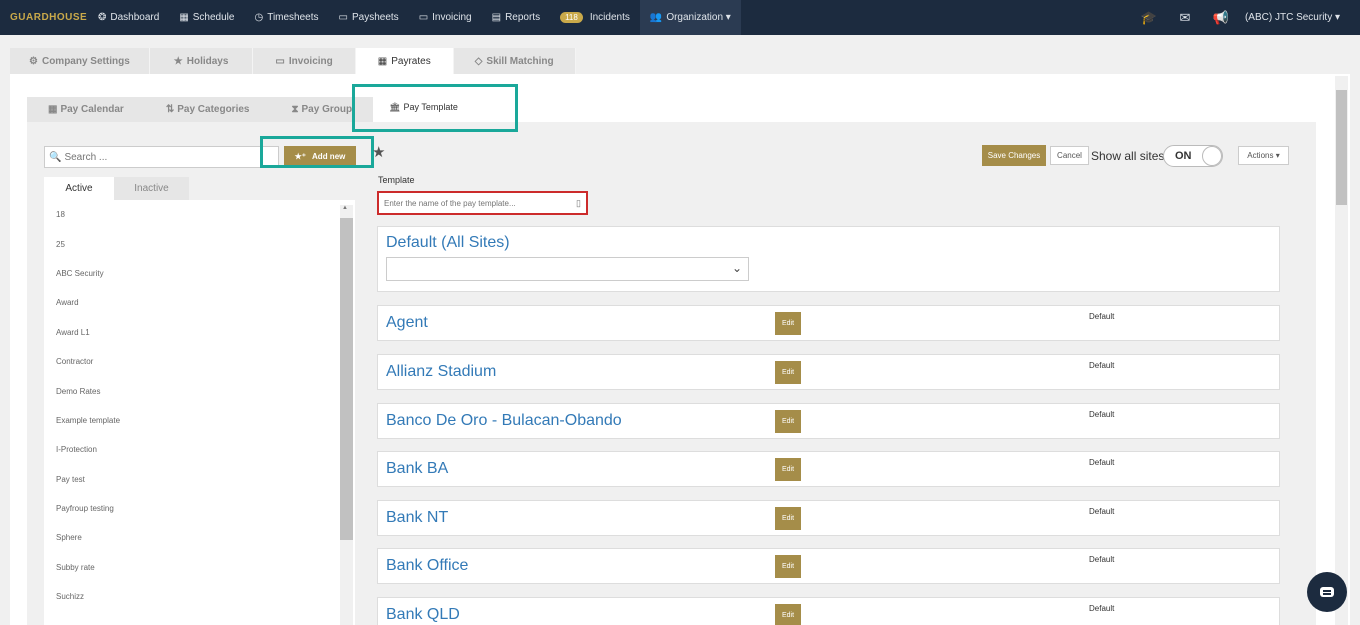 This screenshot has width=1360, height=625. What do you see at coordinates (1221, 18) in the screenshot?
I see `megaphone-icon: 📢` at bounding box center [1221, 18].